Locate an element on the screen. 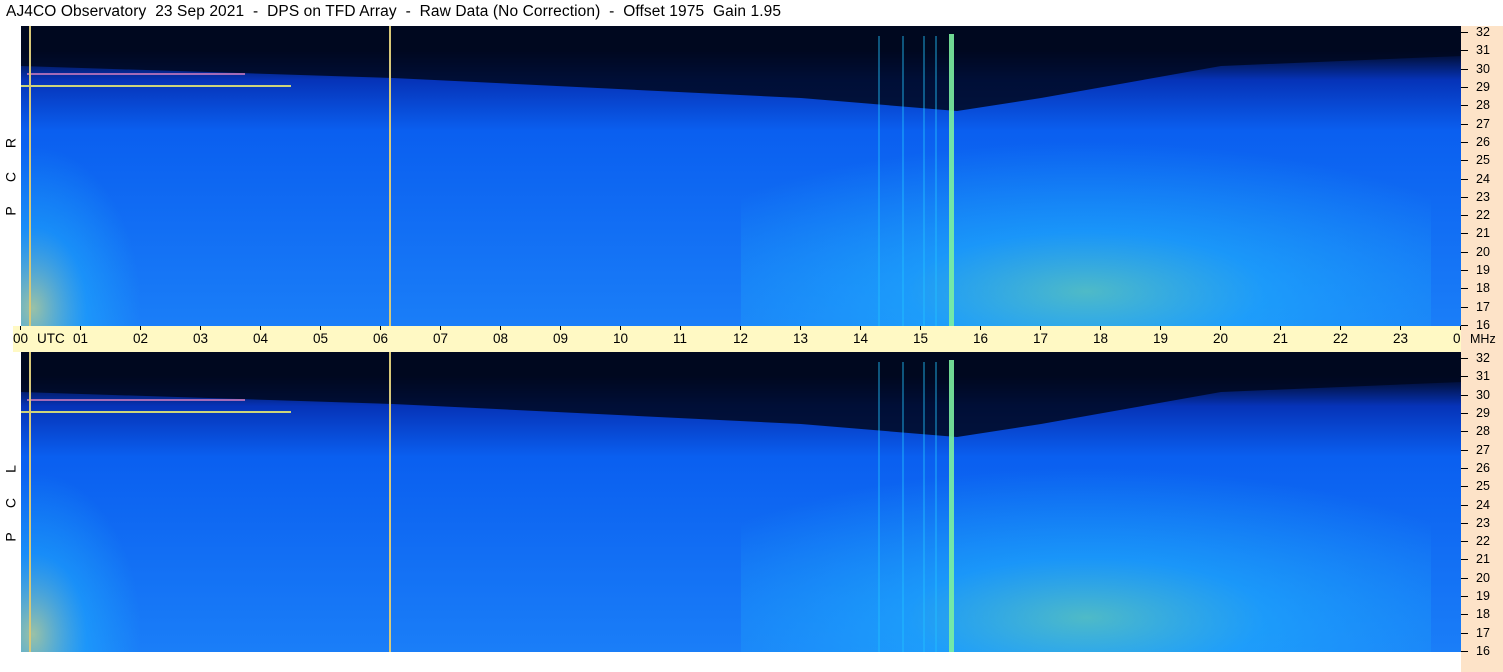 The height and width of the screenshot is (672, 1503). time-tick-label: 14 is located at coordinates (861, 338).